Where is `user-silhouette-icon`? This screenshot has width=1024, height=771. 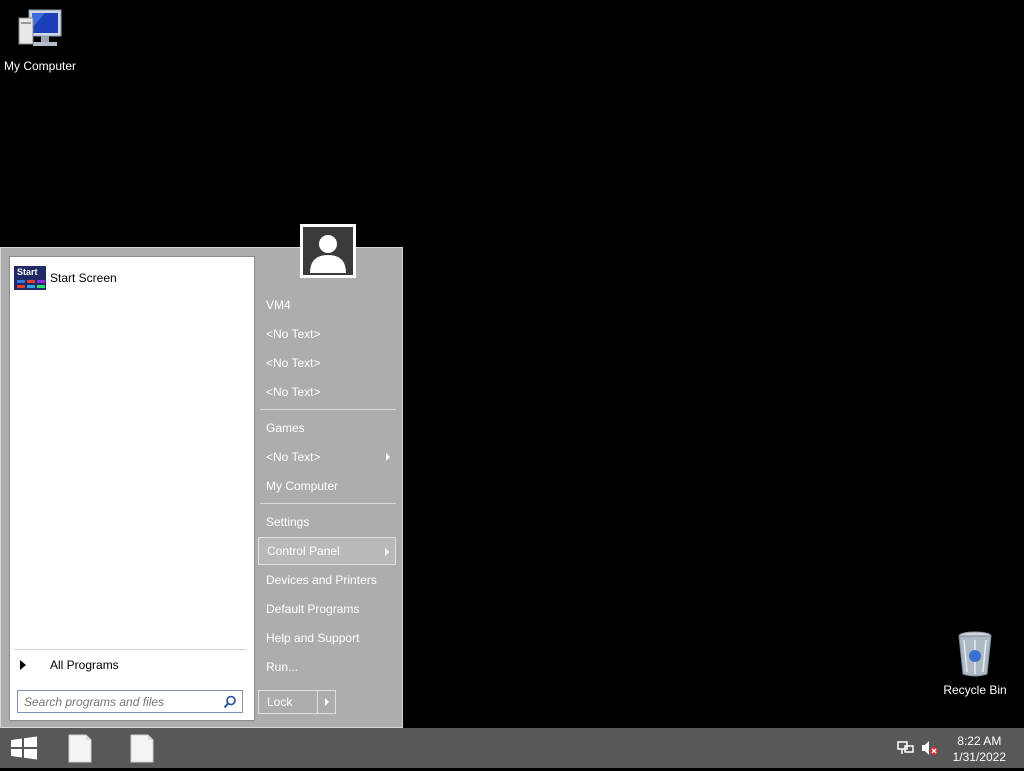 user-silhouette-icon is located at coordinates (328, 254).